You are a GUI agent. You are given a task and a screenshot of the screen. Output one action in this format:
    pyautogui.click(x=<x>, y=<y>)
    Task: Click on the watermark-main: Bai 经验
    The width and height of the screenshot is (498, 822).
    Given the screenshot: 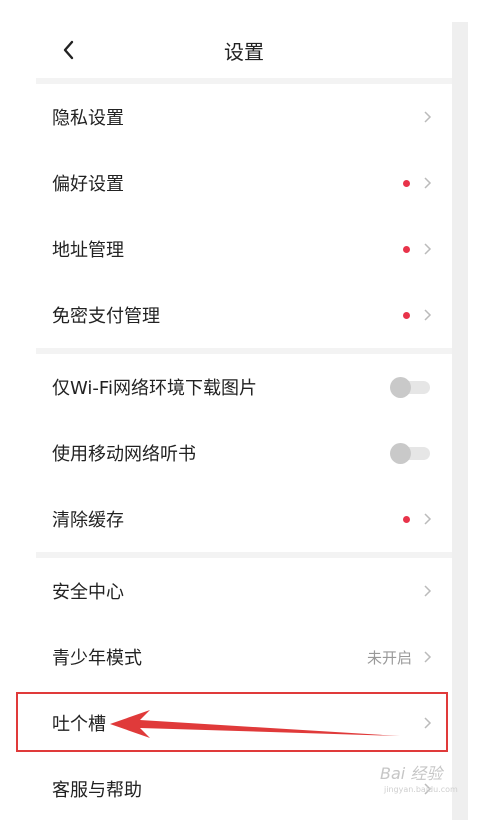 What is the action you would take?
    pyautogui.click(x=411, y=773)
    